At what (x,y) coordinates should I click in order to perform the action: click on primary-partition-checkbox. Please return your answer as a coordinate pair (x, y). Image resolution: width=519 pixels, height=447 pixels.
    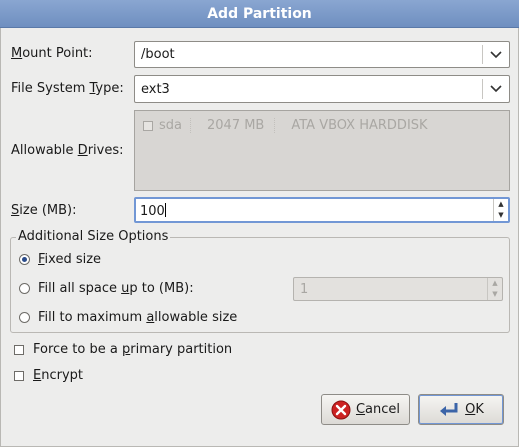
    Looking at the image, I should click on (19, 349).